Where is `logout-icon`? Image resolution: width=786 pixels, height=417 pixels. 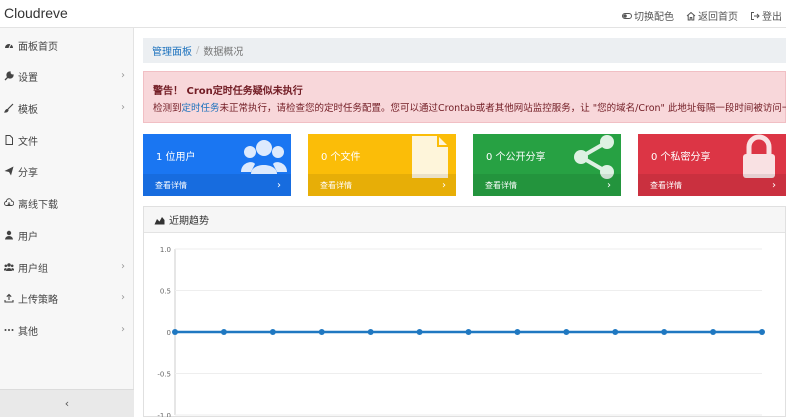 logout-icon is located at coordinates (755, 15).